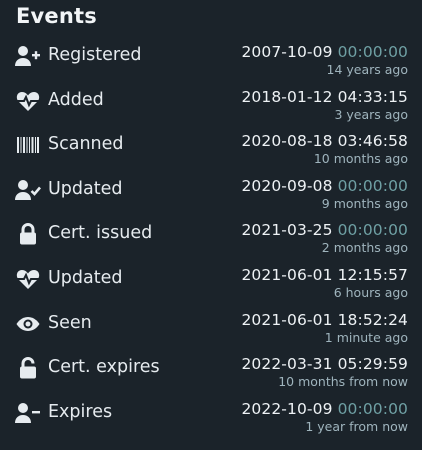 The width and height of the screenshot is (422, 450). Describe the element at coordinates (372, 96) in the screenshot. I see `event-time: 04:33:15` at that location.